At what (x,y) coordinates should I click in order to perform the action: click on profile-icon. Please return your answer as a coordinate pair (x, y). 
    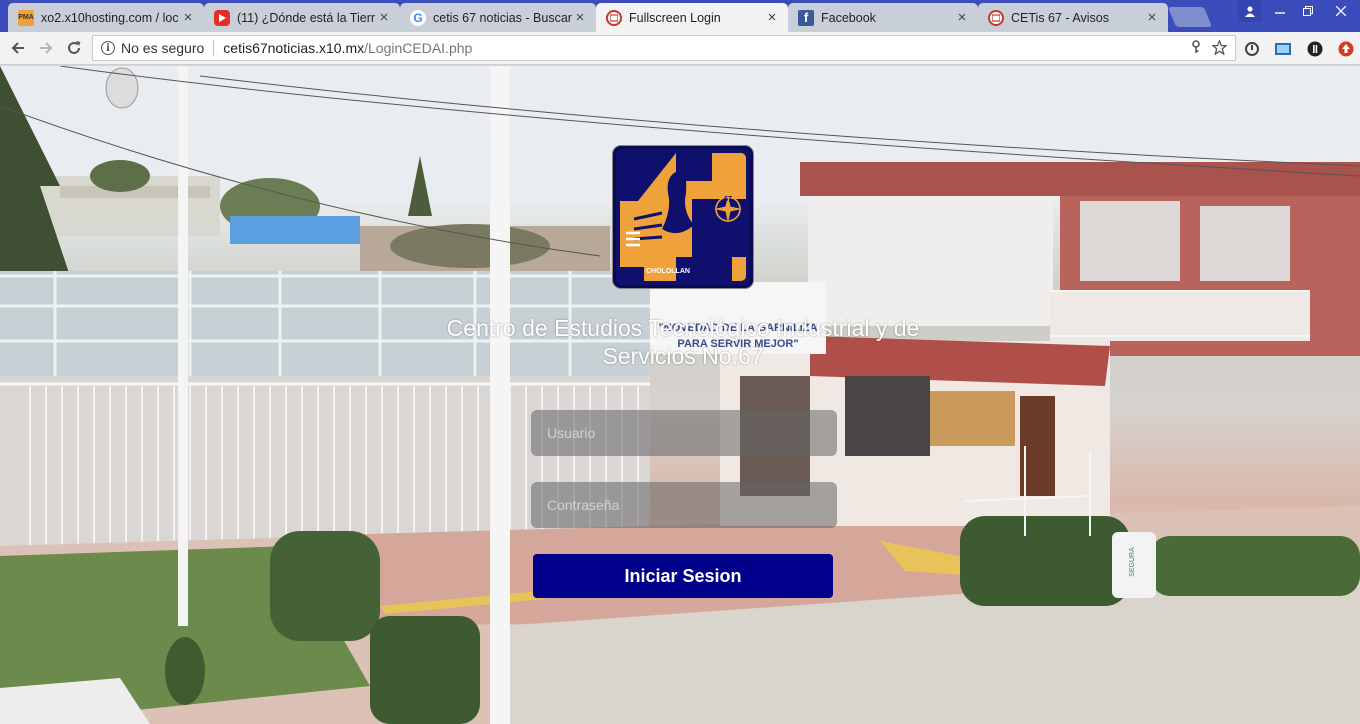
    Looking at the image, I should click on (1250, 11).